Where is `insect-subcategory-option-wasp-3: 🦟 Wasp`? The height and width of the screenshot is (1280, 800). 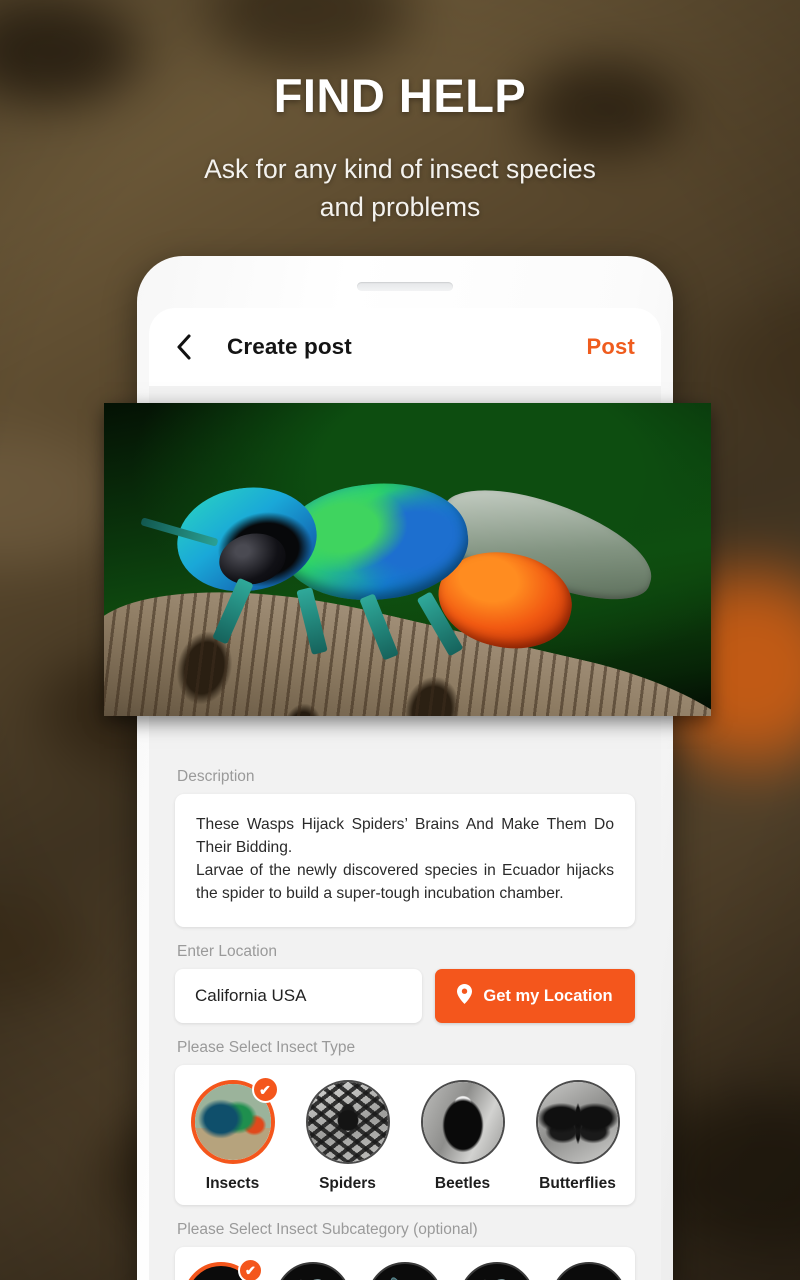
insect-subcategory-option-wasp-3: 🦟 Wasp is located at coordinates (589, 1271).